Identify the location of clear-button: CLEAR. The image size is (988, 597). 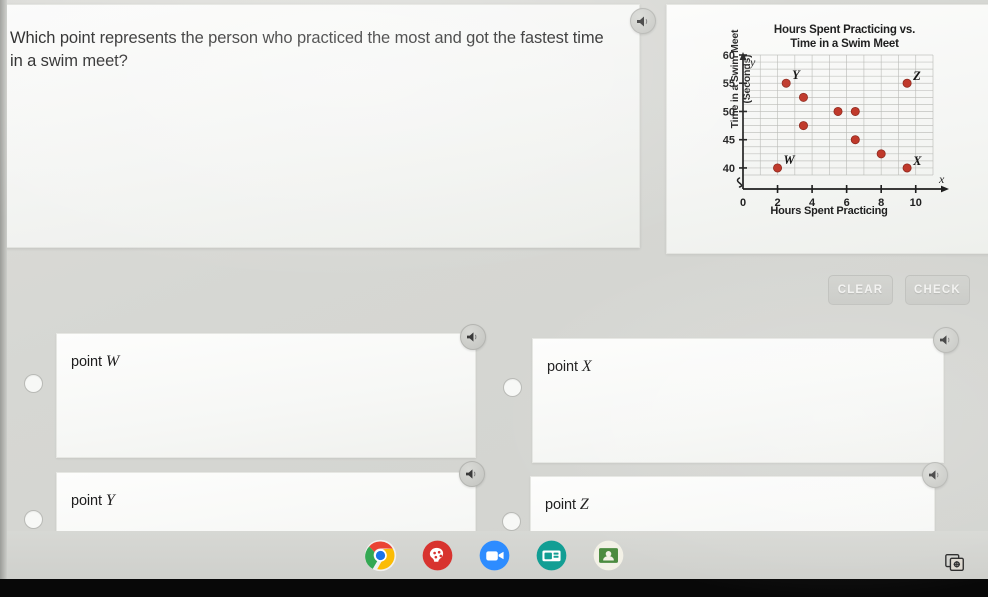
(860, 290).